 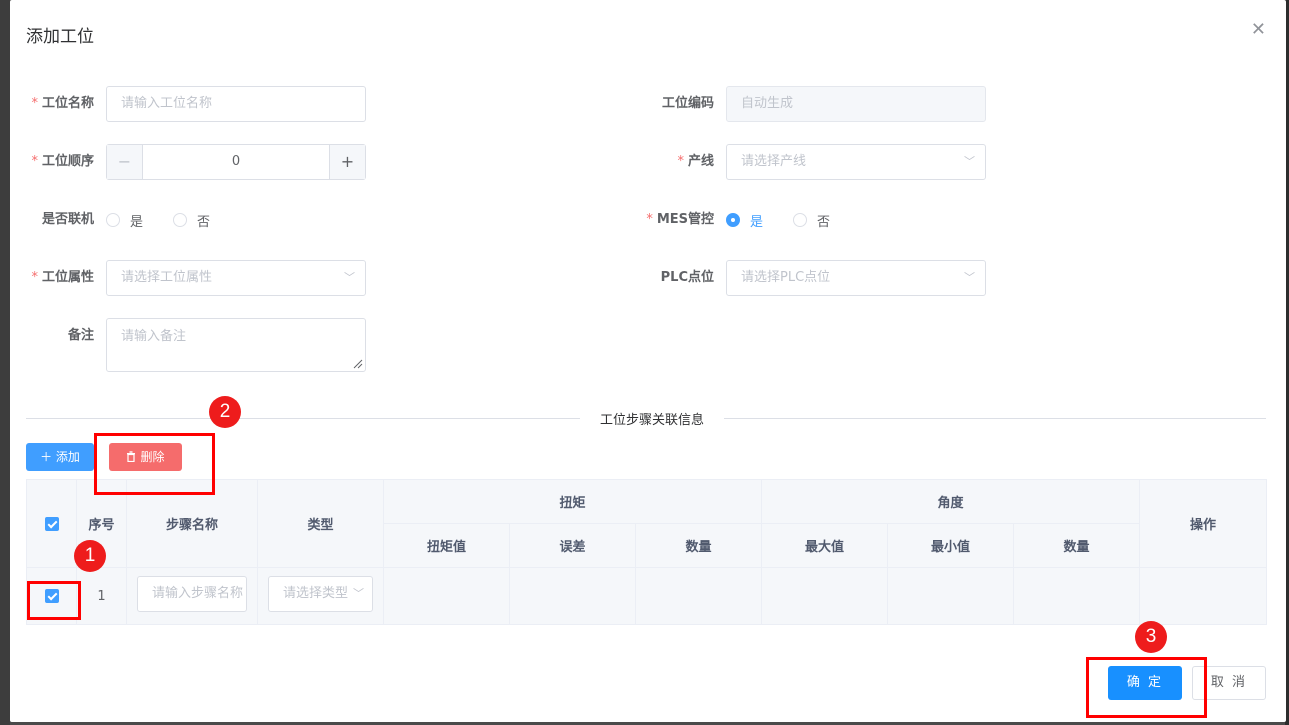 I want to click on header-torque-qty: 数量, so click(x=698, y=545).